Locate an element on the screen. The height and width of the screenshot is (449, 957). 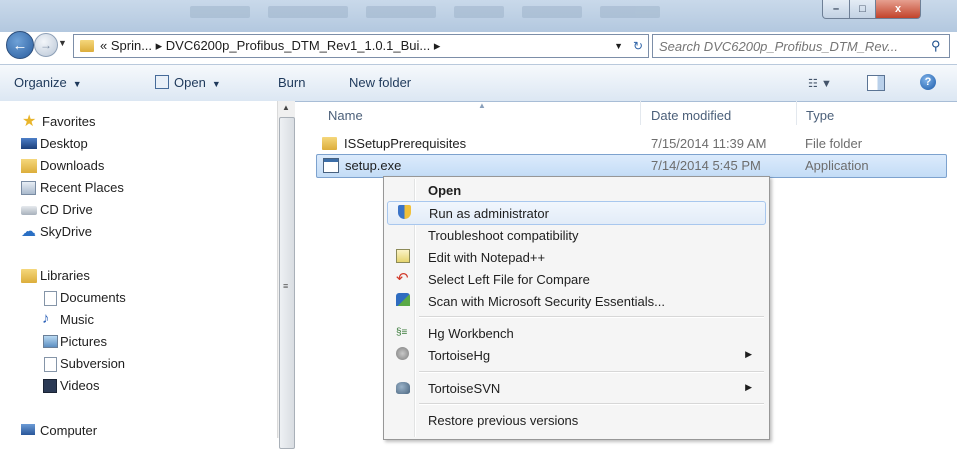
blurred-title-content is located at coordinates (480, 13).